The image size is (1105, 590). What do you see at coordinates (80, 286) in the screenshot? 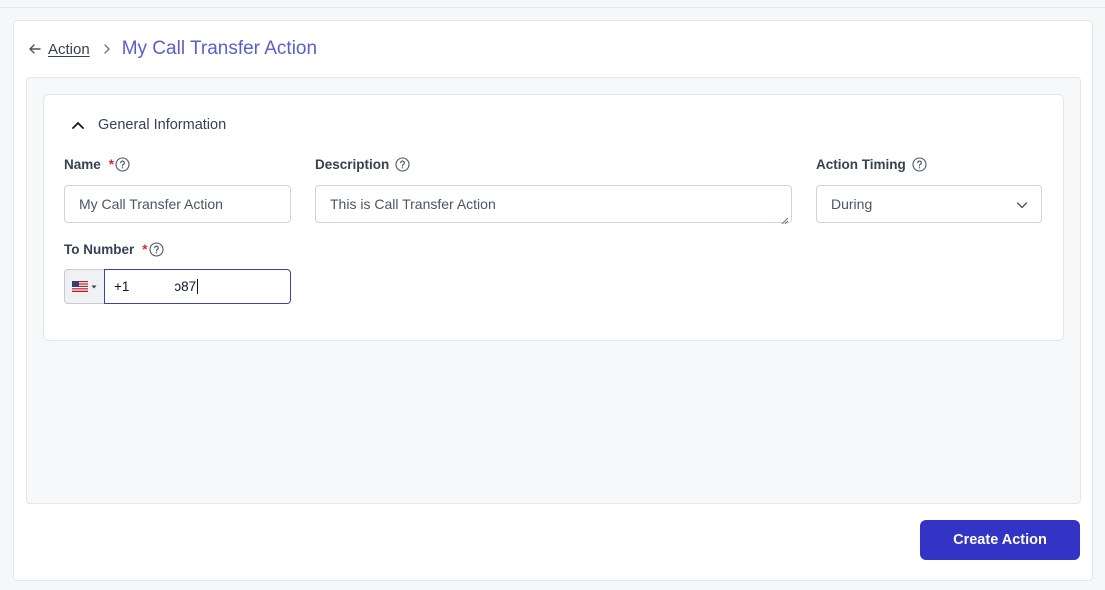
I see `us-flag-icon` at bounding box center [80, 286].